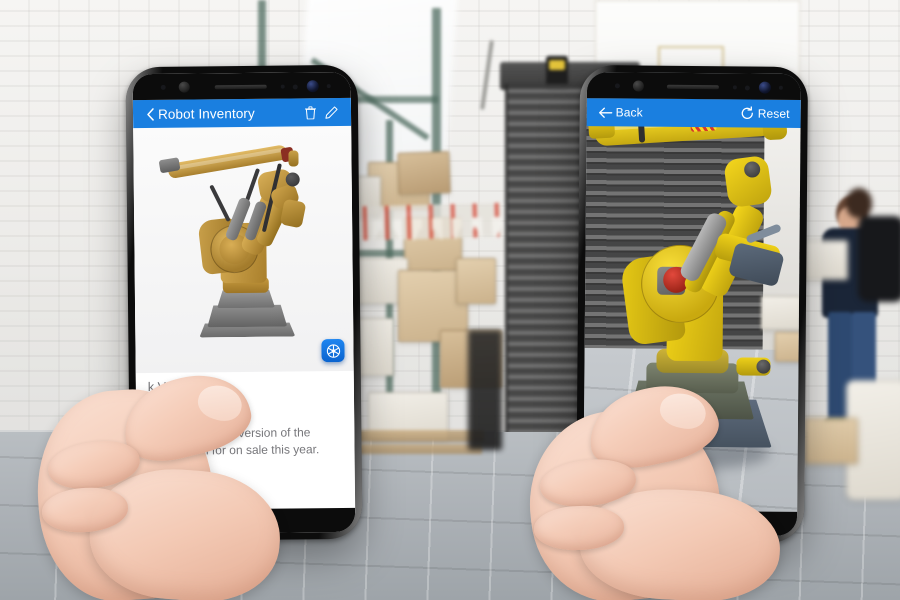 This screenshot has width=900, height=600. What do you see at coordinates (606, 112) in the screenshot?
I see `arrow-left-icon` at bounding box center [606, 112].